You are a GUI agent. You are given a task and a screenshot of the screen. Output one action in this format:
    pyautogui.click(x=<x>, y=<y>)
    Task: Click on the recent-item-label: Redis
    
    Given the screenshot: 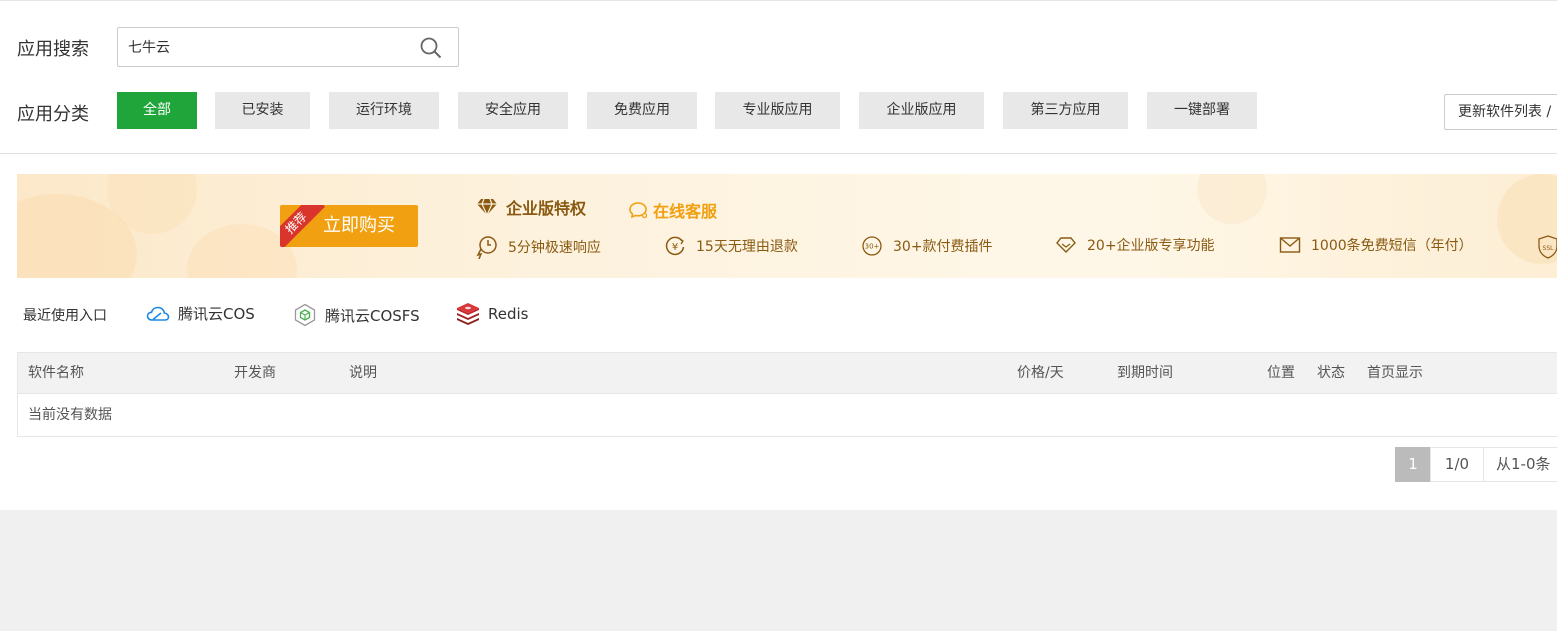 What is the action you would take?
    pyautogui.click(x=508, y=314)
    